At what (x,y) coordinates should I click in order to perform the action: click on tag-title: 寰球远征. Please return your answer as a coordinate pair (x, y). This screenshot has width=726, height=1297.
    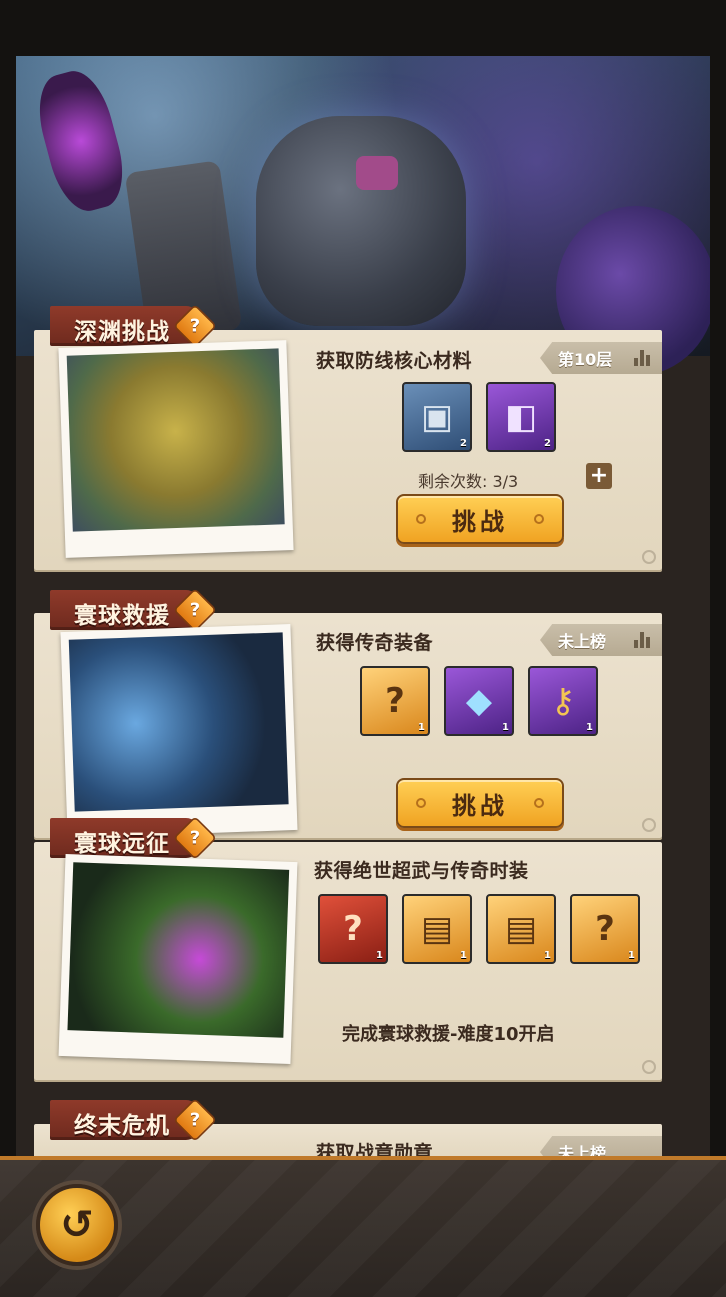
    Looking at the image, I should click on (122, 844).